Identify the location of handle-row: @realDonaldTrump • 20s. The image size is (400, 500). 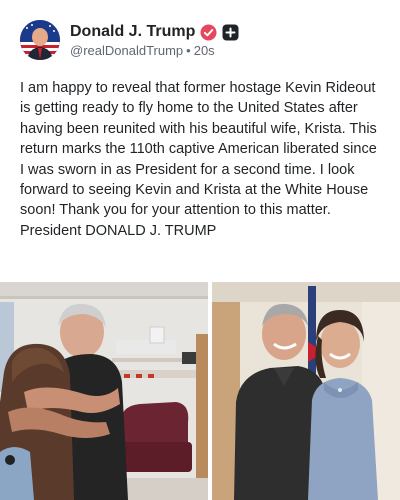
(142, 50).